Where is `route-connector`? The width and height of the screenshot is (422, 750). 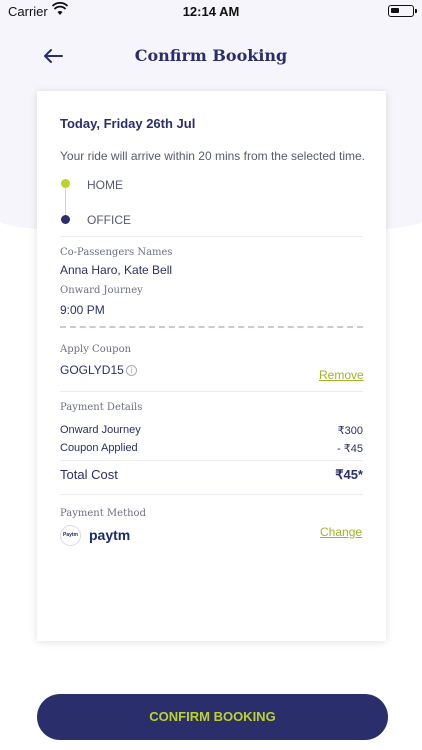
route-connector is located at coordinates (65, 201).